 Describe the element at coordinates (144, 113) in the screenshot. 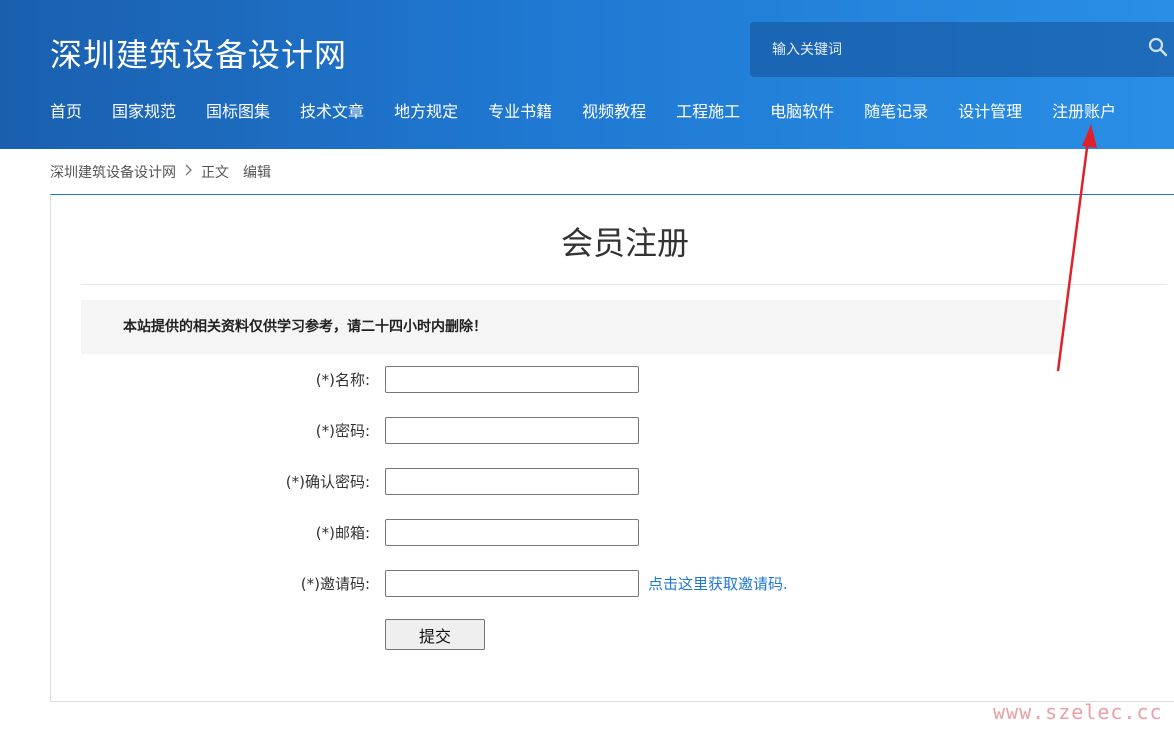

I see `nav-item-national-codes: 国家规范` at that location.